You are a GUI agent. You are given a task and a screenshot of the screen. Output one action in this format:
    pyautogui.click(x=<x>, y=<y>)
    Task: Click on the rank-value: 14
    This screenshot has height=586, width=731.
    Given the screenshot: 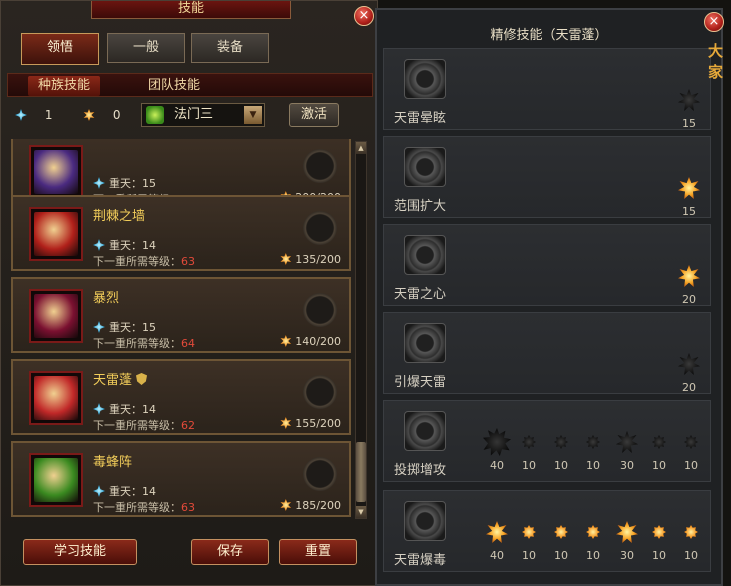 What is the action you would take?
    pyautogui.click(x=149, y=245)
    